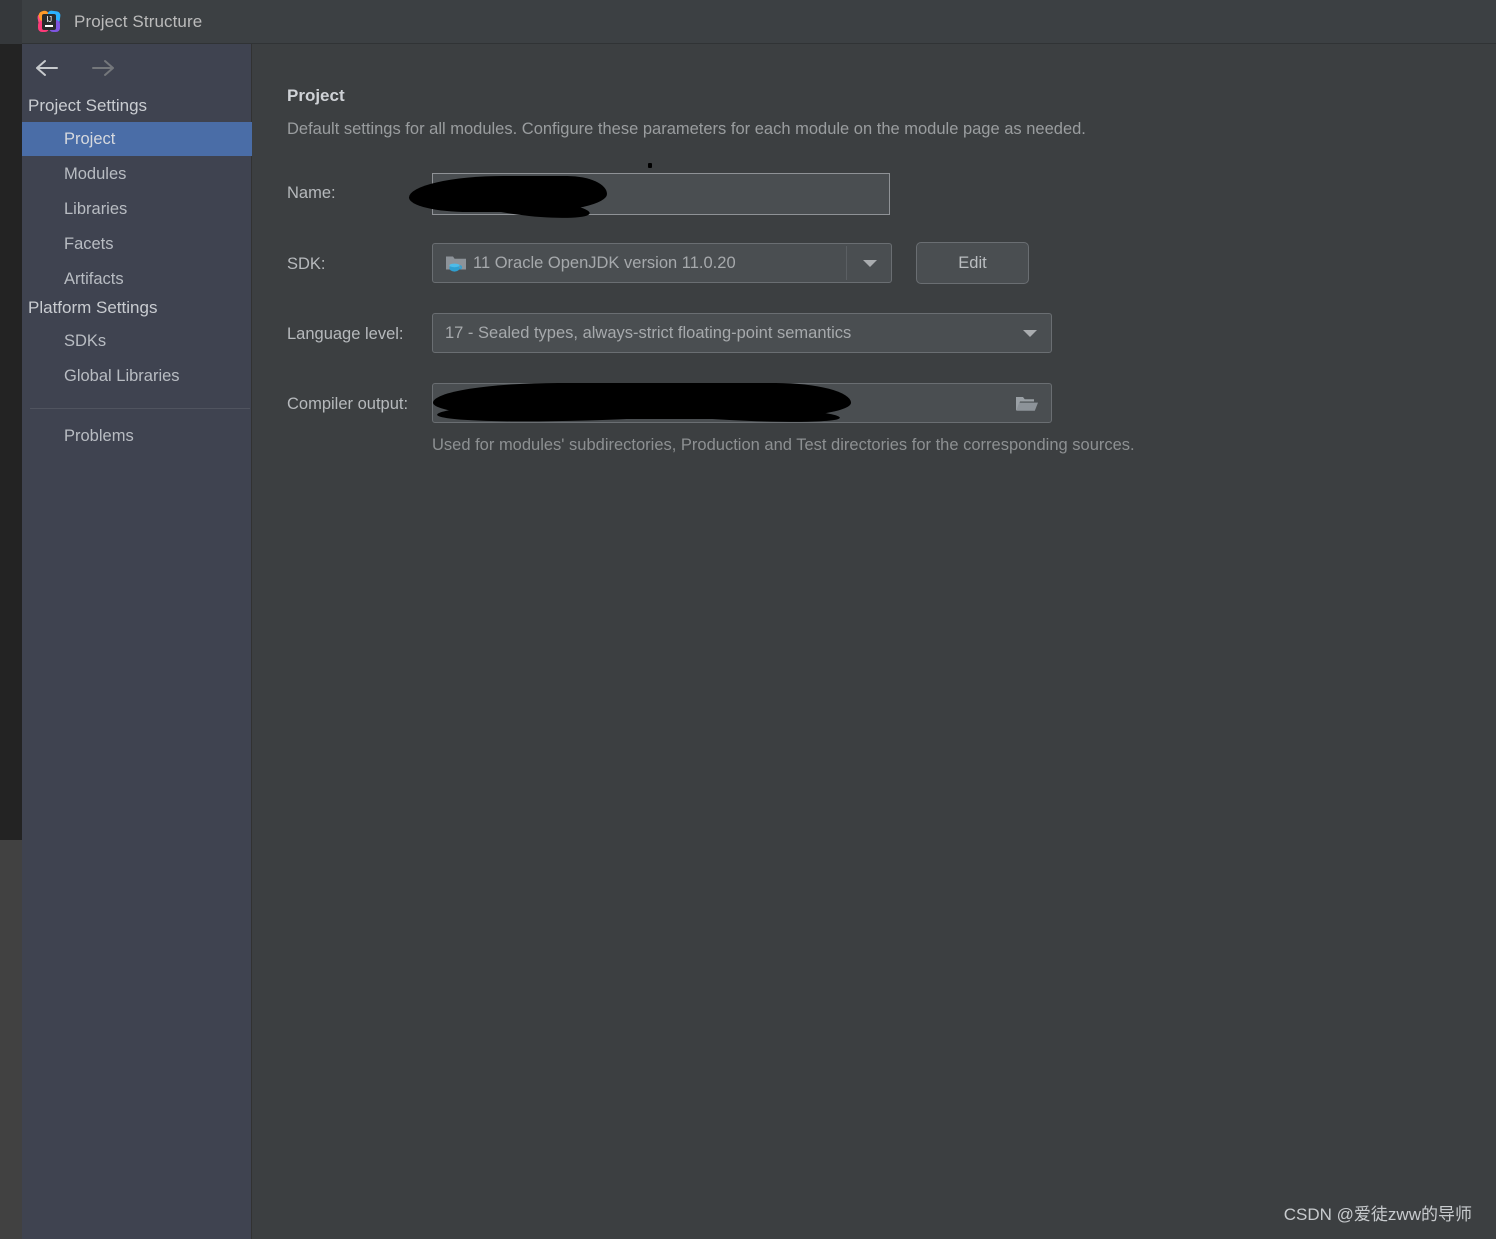 The height and width of the screenshot is (1239, 1496). I want to click on navigation-buttons, so click(75, 68).